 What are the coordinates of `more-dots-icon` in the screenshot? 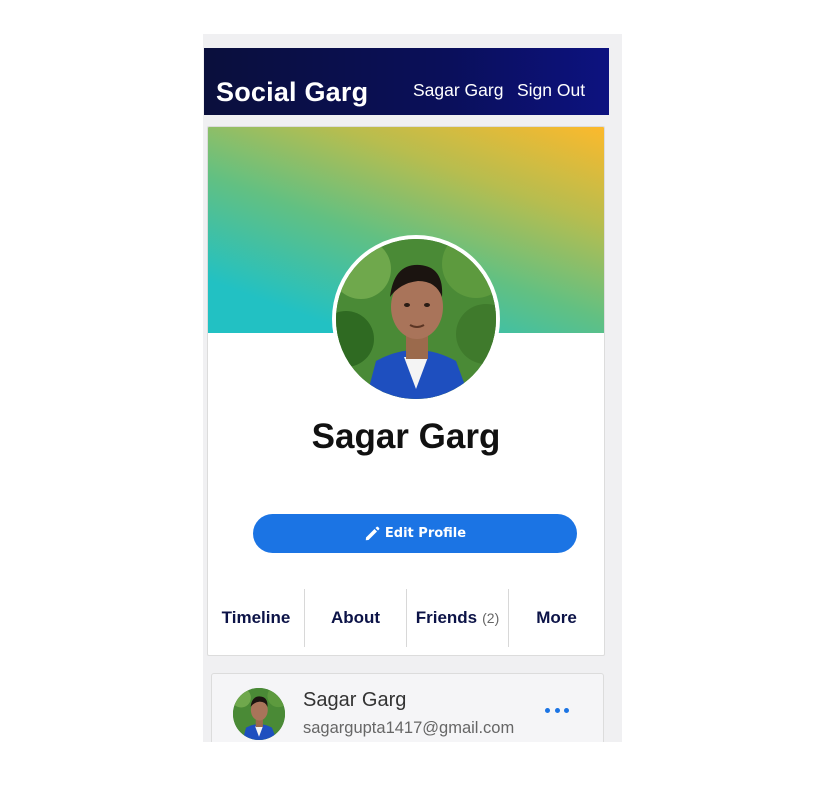 It's located at (557, 710).